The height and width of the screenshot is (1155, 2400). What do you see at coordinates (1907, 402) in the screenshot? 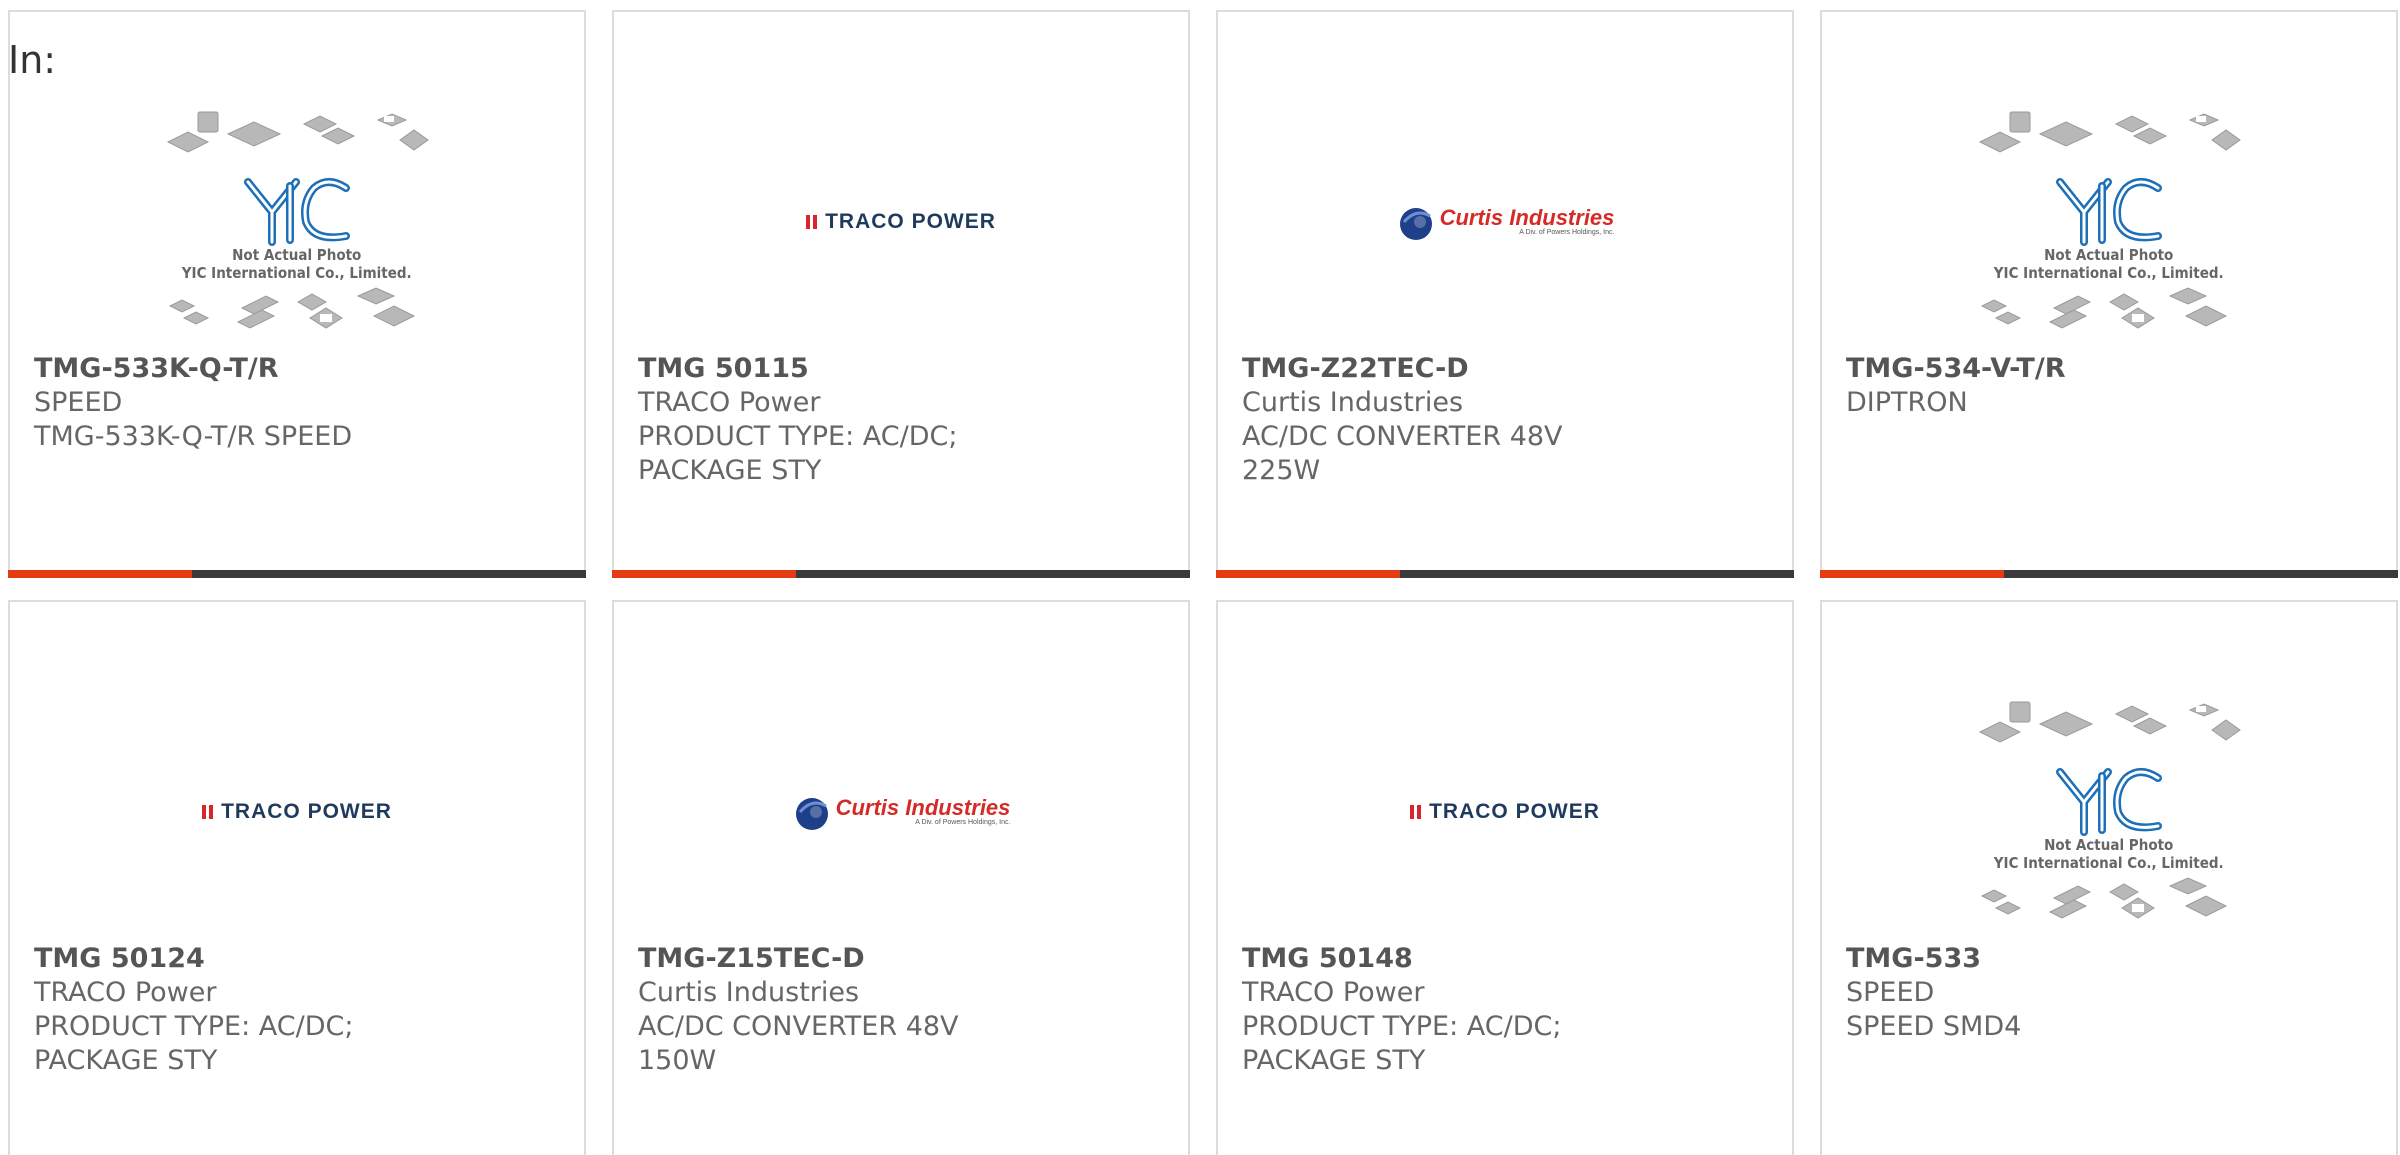
I see `manufacturer-name: DIPTRON` at bounding box center [1907, 402].